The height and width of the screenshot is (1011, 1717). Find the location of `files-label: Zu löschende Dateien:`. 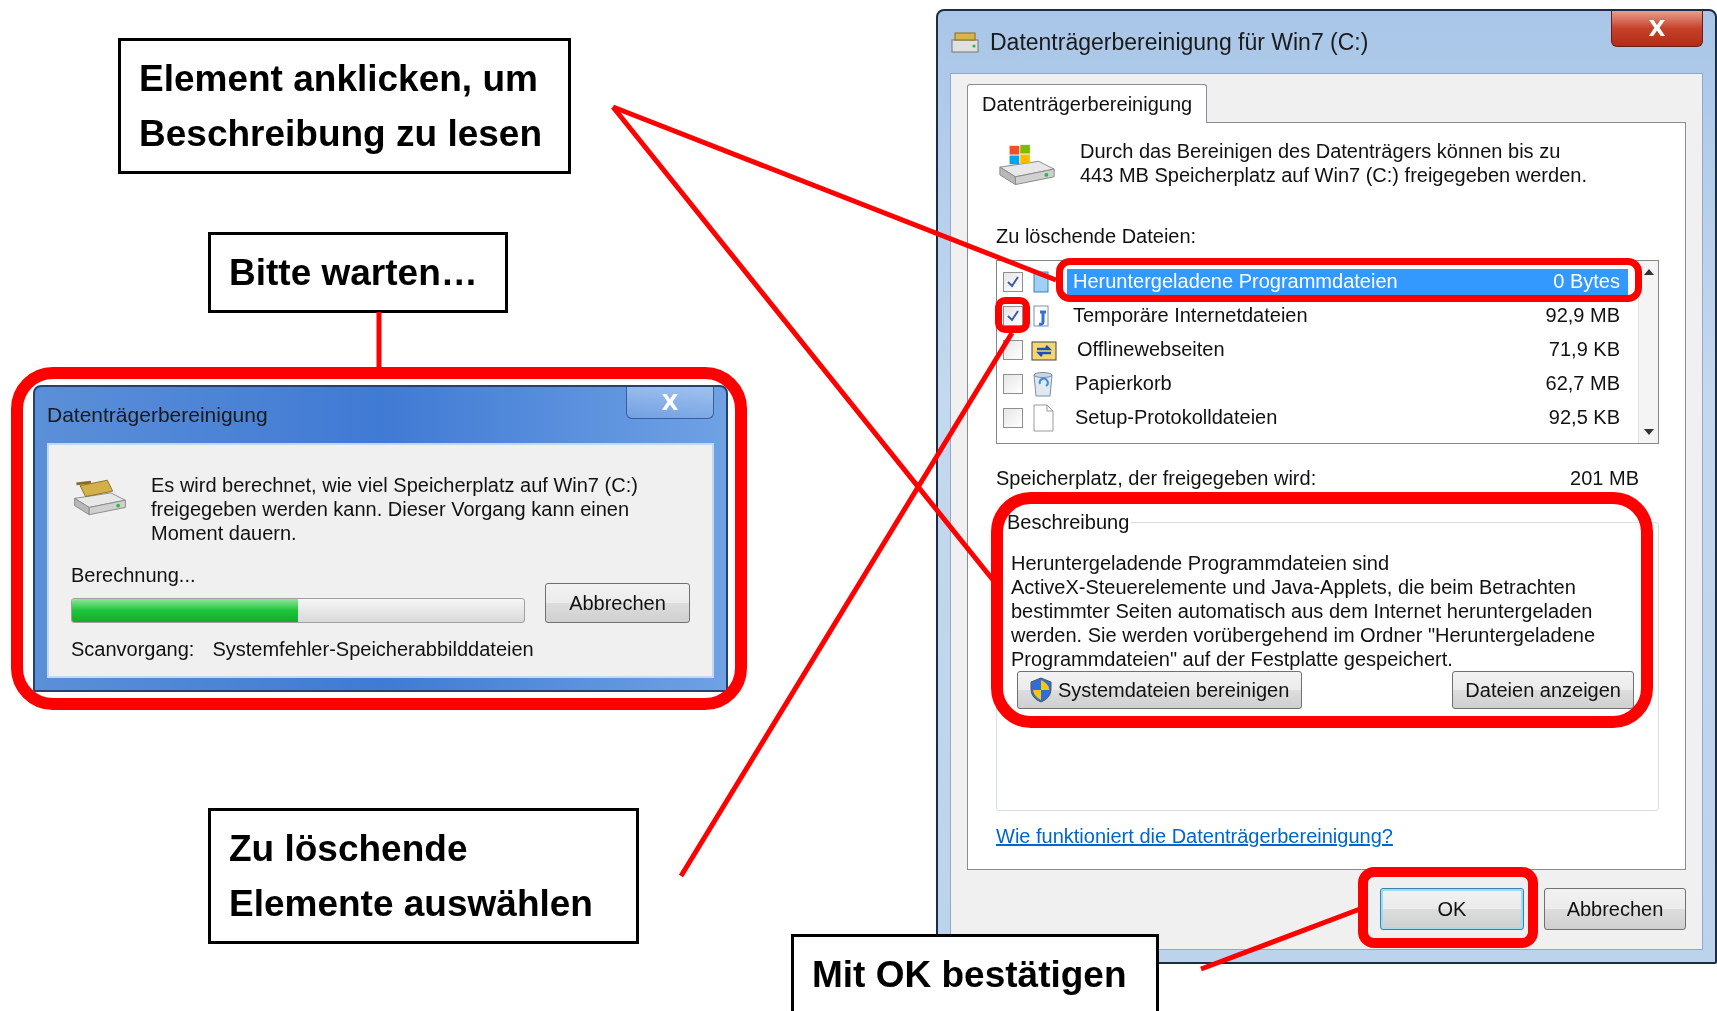

files-label: Zu löschende Dateien: is located at coordinates (1097, 236).